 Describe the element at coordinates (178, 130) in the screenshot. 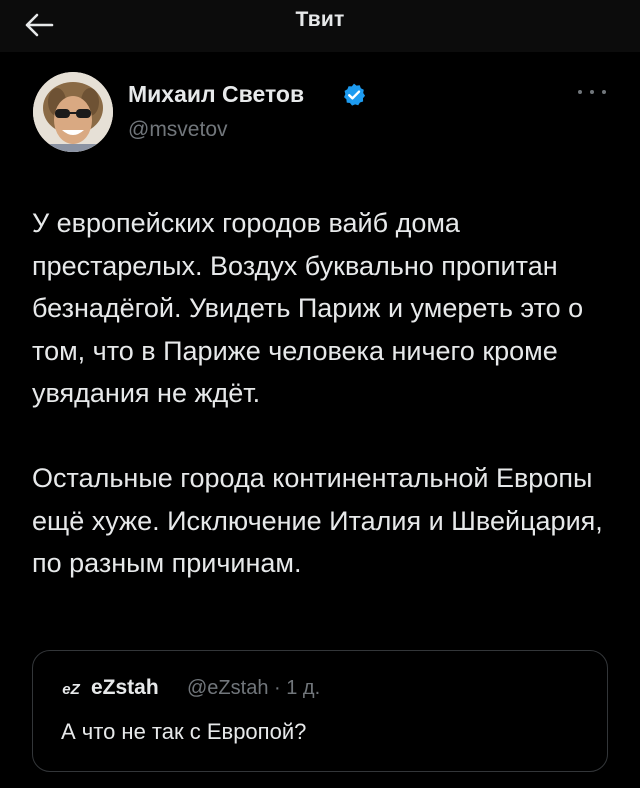

I see `author-handle: @msvetov` at that location.